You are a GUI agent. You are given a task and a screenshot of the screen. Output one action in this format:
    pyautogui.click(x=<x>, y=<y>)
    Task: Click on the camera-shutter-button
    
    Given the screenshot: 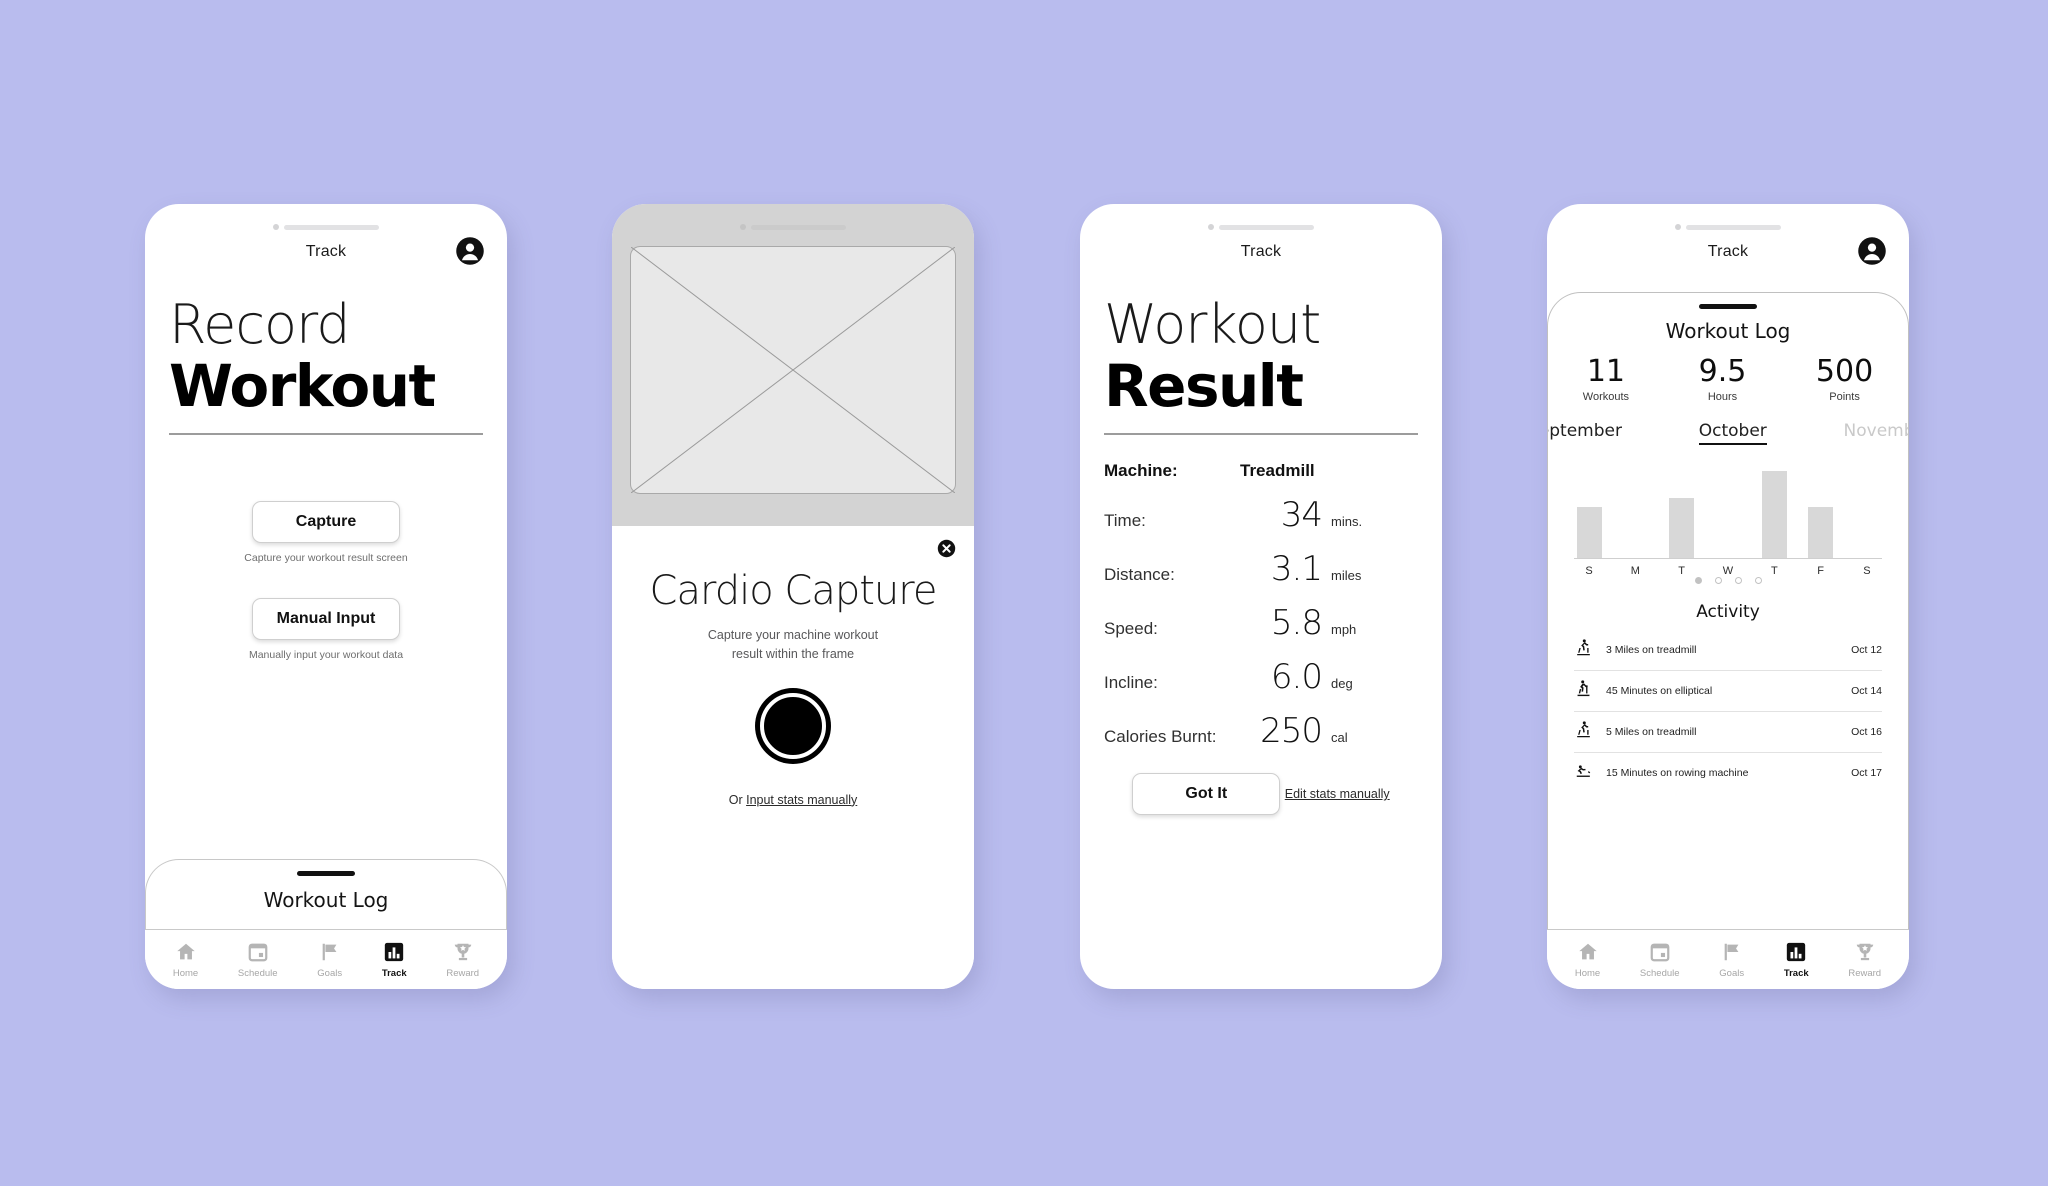 What is the action you would take?
    pyautogui.click(x=793, y=725)
    